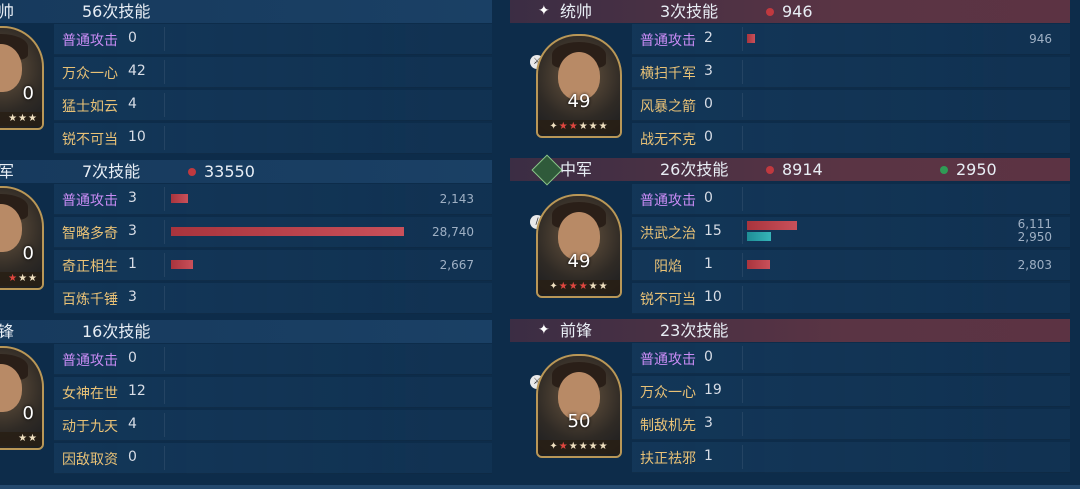 The height and width of the screenshot is (489, 1080). I want to click on skill-name: 女神在世, so click(90, 394).